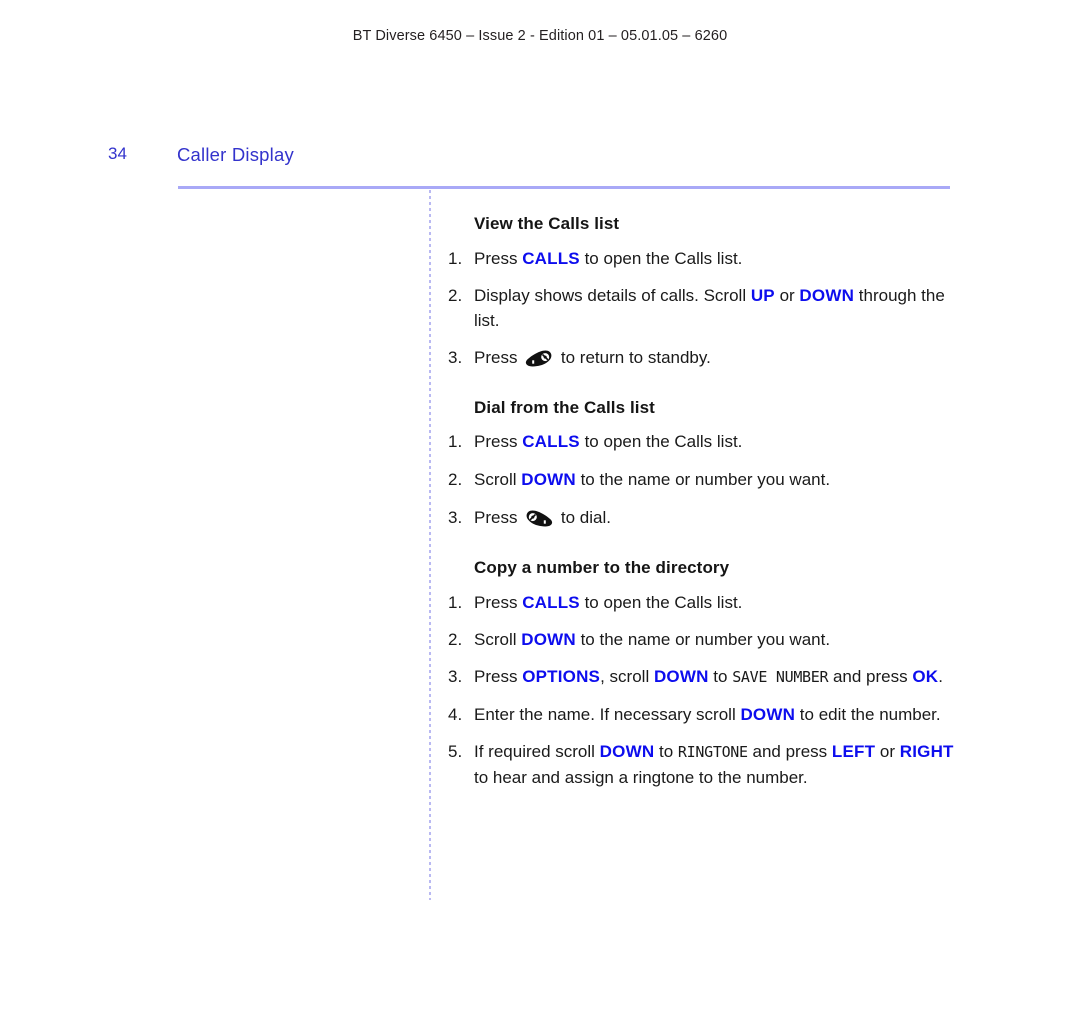  What do you see at coordinates (868, 714) in the screenshot?
I see `step-text: to edit the number.` at bounding box center [868, 714].